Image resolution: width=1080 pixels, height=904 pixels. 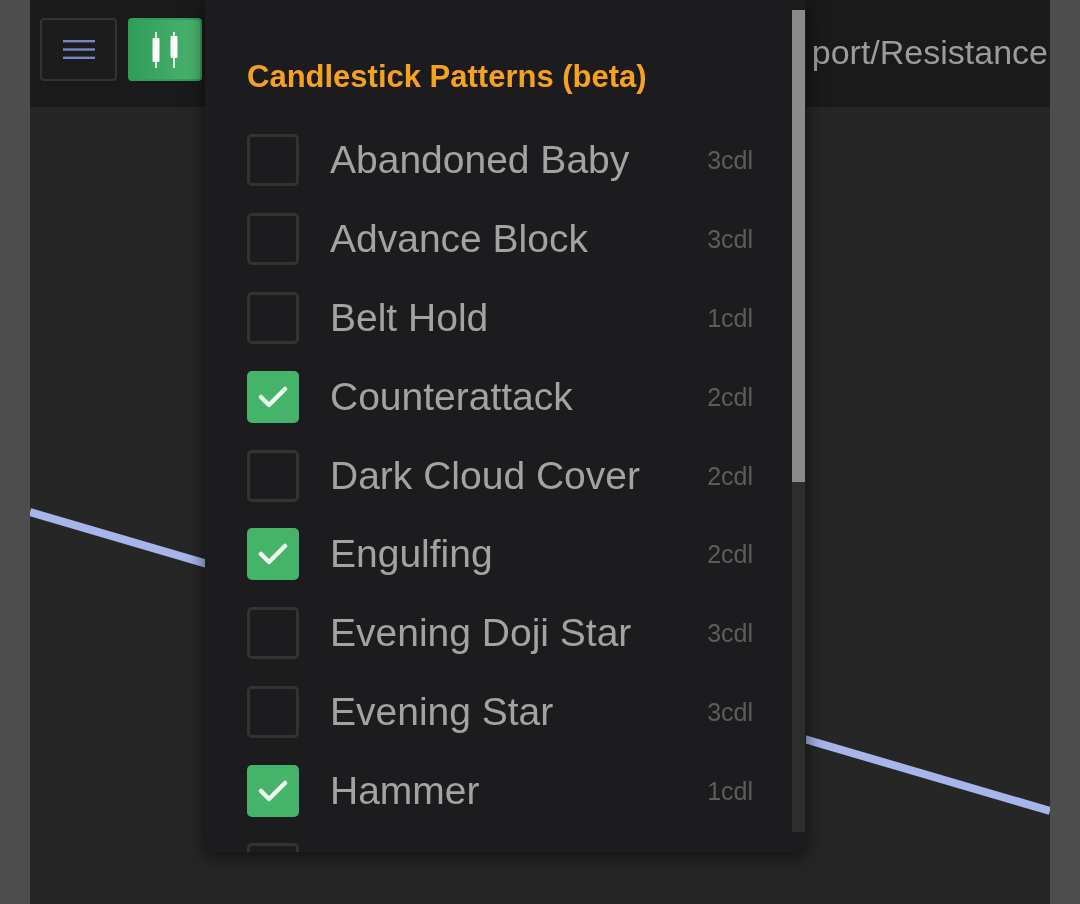 I want to click on pattern-name: Evening Star, so click(x=442, y=711).